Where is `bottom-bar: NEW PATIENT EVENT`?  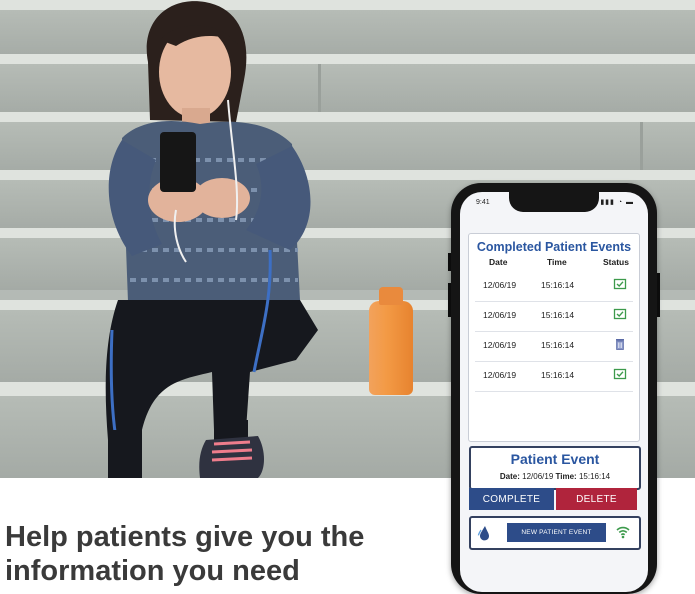 bottom-bar: NEW PATIENT EVENT is located at coordinates (555, 533).